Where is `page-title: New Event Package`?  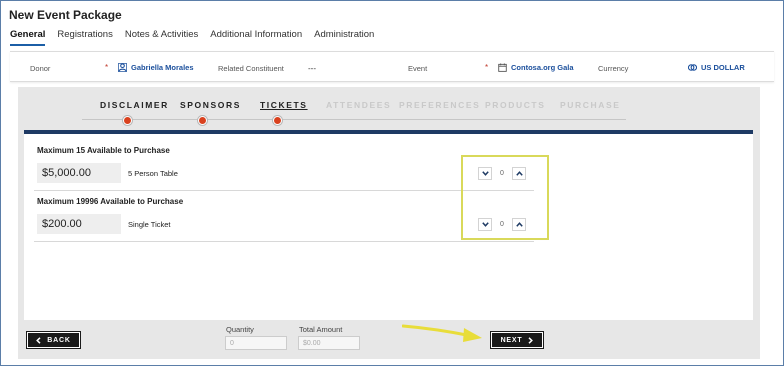 page-title: New Event Package is located at coordinates (65, 15).